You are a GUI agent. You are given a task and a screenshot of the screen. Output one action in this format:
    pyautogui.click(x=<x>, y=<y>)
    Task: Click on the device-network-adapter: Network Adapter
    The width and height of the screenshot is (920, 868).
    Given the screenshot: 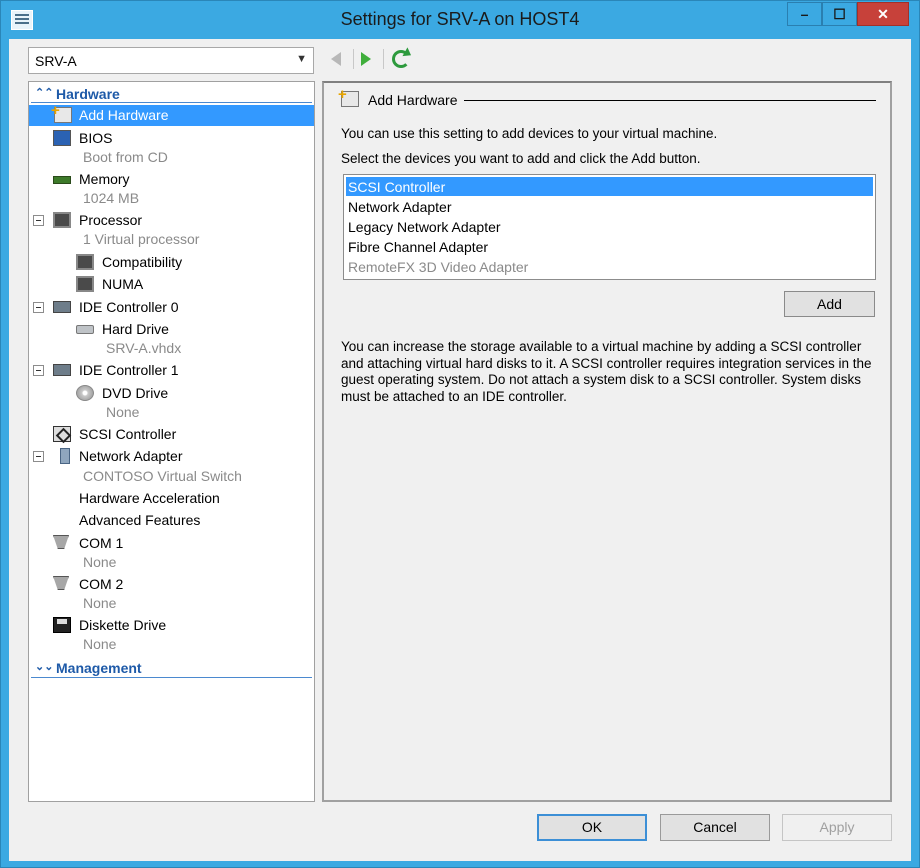 What is the action you would take?
    pyautogui.click(x=609, y=206)
    